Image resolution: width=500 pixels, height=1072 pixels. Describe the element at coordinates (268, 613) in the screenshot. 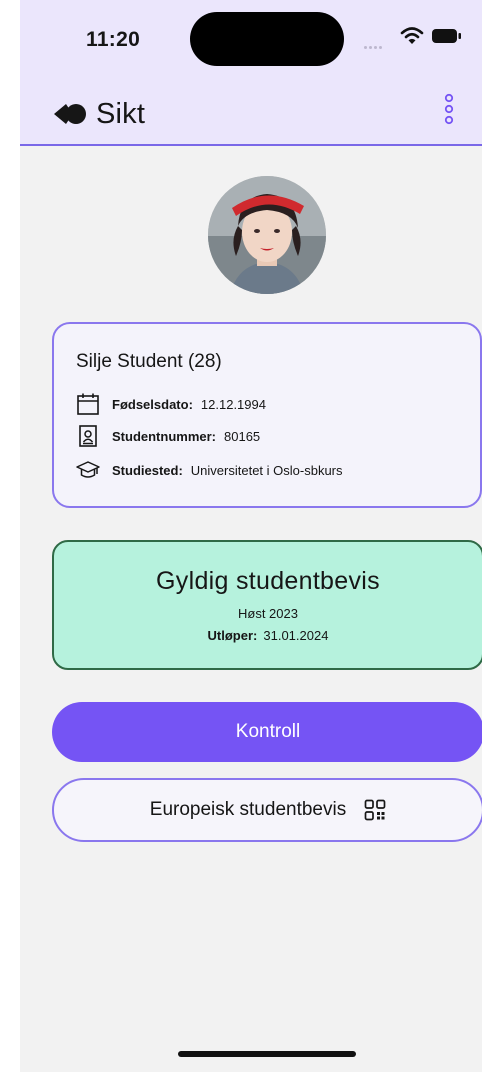

I see `status-term: Høst 2023` at that location.